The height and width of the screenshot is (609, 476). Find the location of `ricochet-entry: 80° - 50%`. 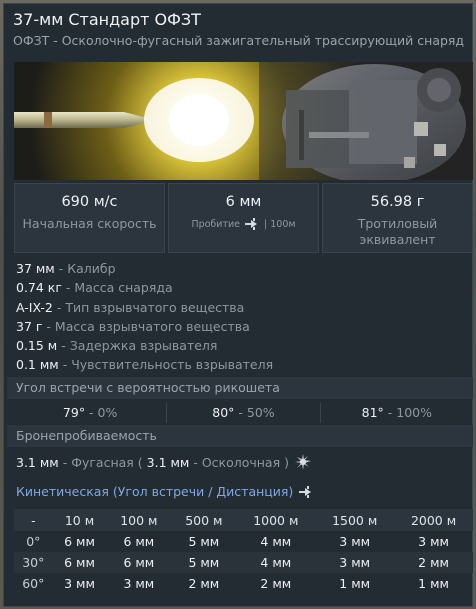

ricochet-entry: 80° - 50% is located at coordinates (244, 413).